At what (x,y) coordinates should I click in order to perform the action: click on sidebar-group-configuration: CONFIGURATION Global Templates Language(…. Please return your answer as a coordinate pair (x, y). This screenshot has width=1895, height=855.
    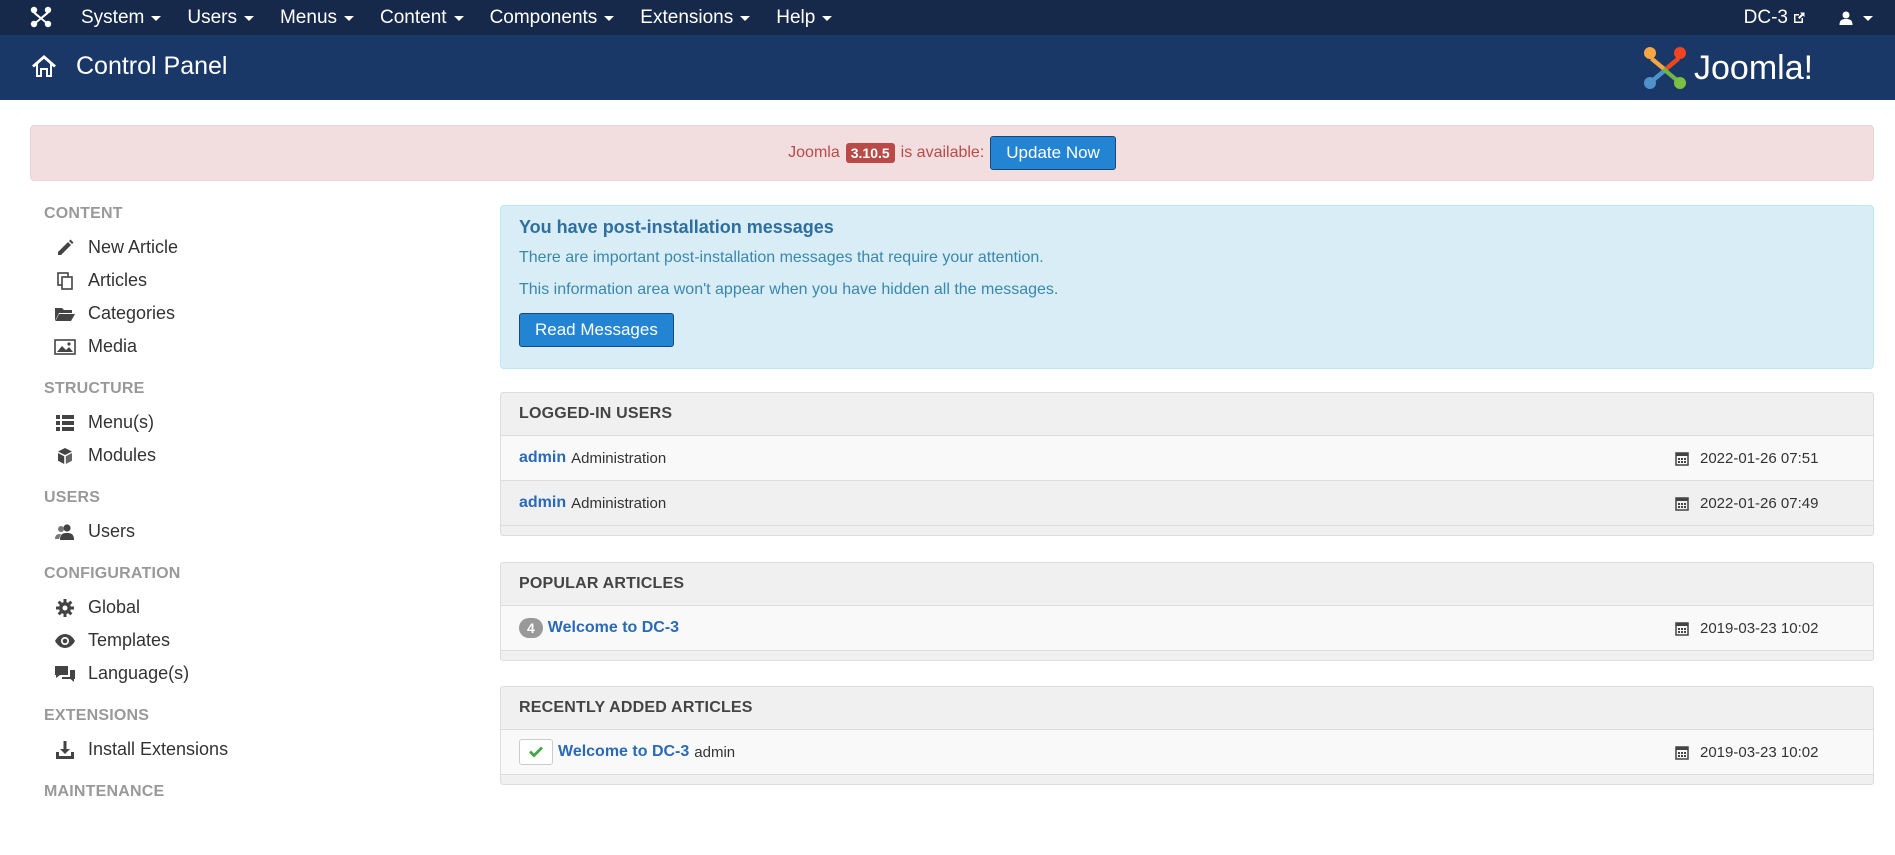
    Looking at the image, I should click on (244, 627).